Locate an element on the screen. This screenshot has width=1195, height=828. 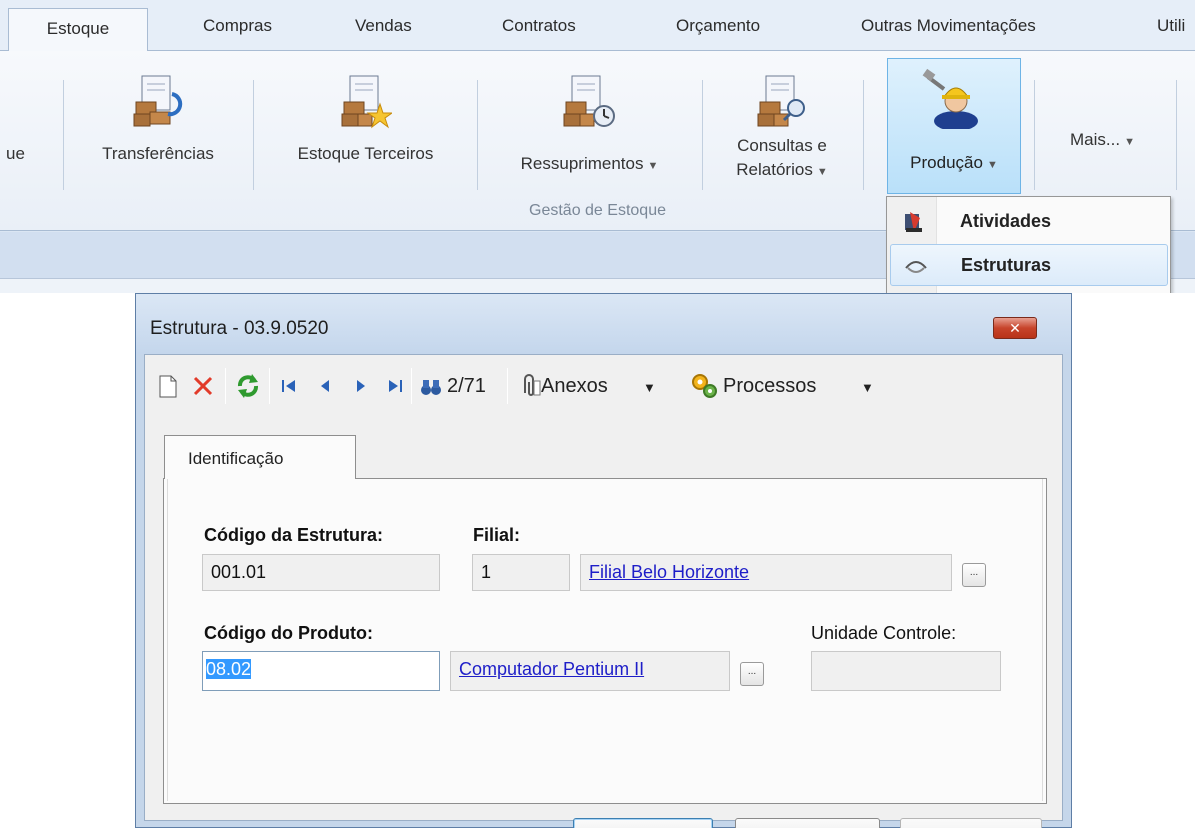
produto-description-field: Computador Pentium II is located at coordinates (590, 671).